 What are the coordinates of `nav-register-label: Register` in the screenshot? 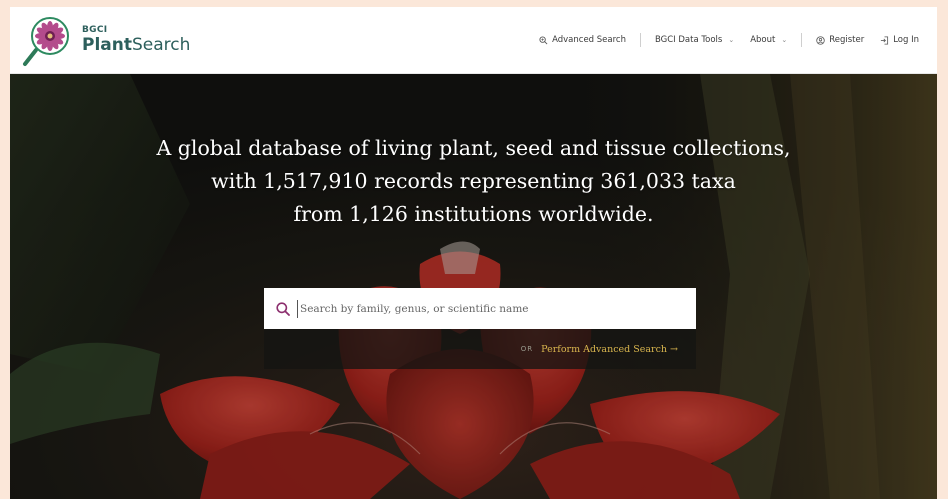 It's located at (847, 40).